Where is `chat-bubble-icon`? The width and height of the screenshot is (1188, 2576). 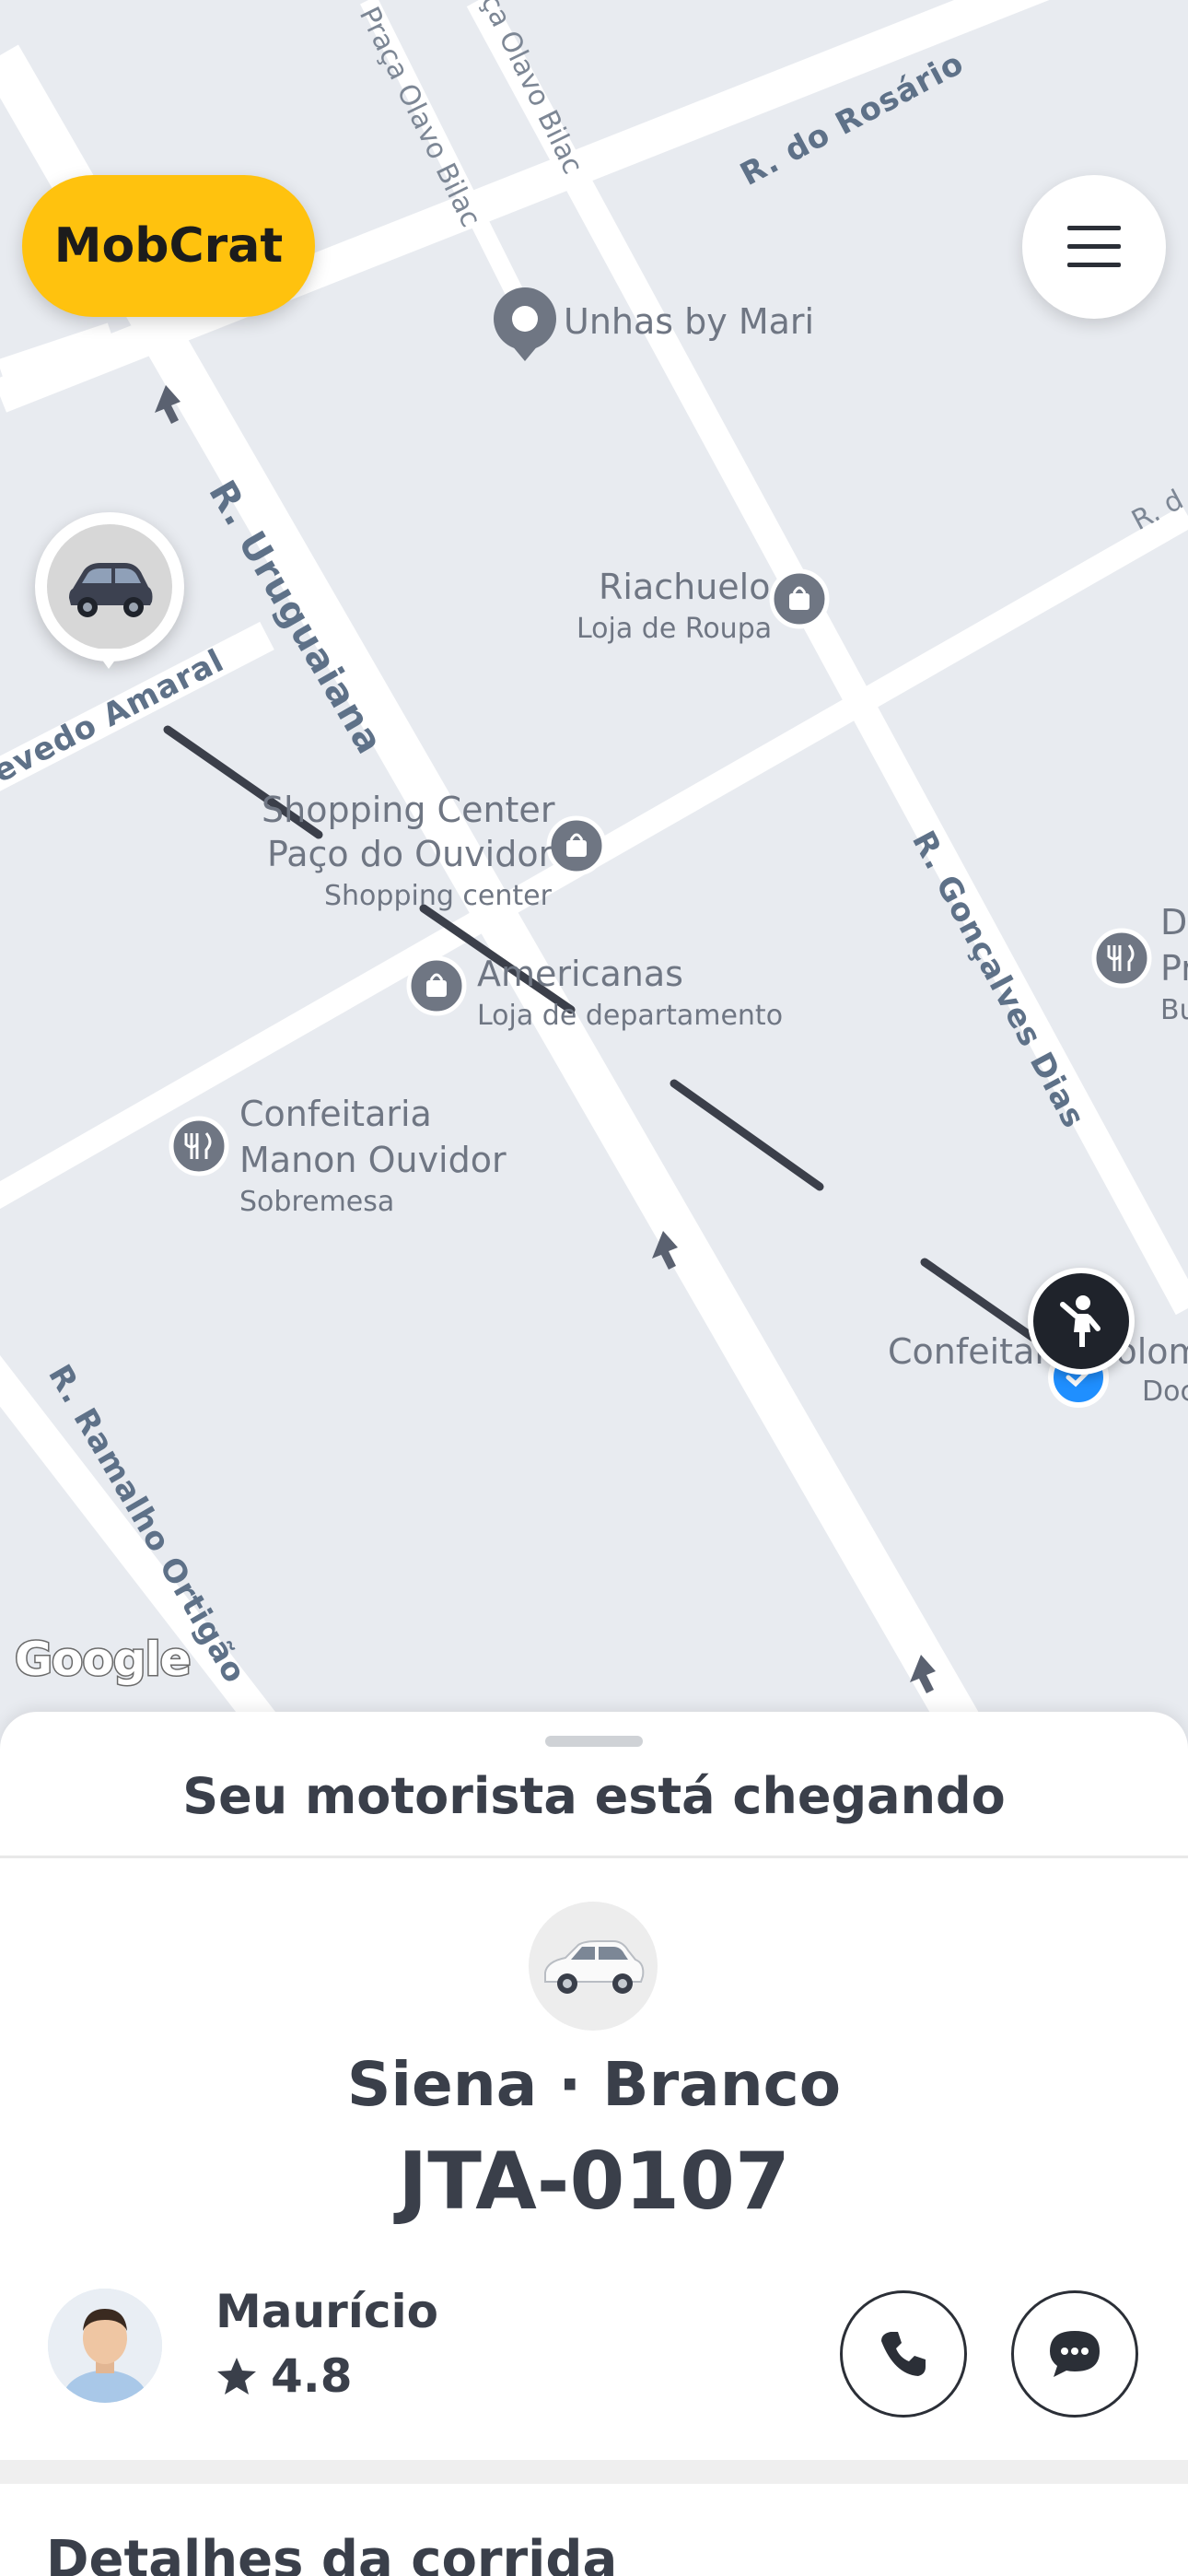
chat-bubble-icon is located at coordinates (1075, 2354).